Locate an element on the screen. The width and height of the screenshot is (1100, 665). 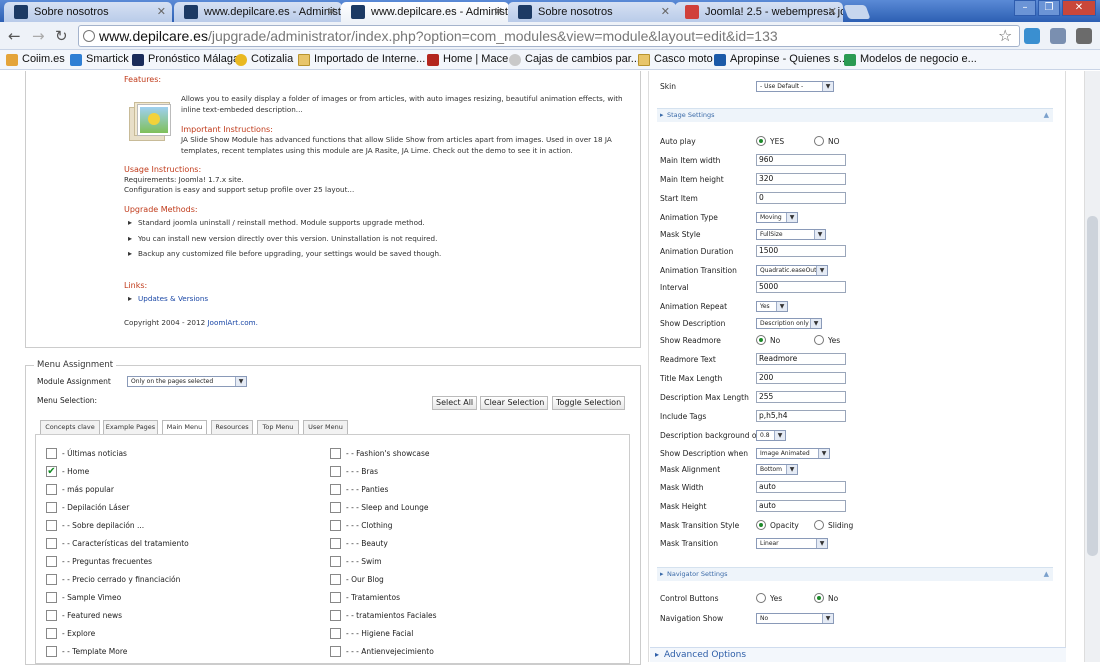
param-text-input: 1500 is located at coordinates (801, 251).